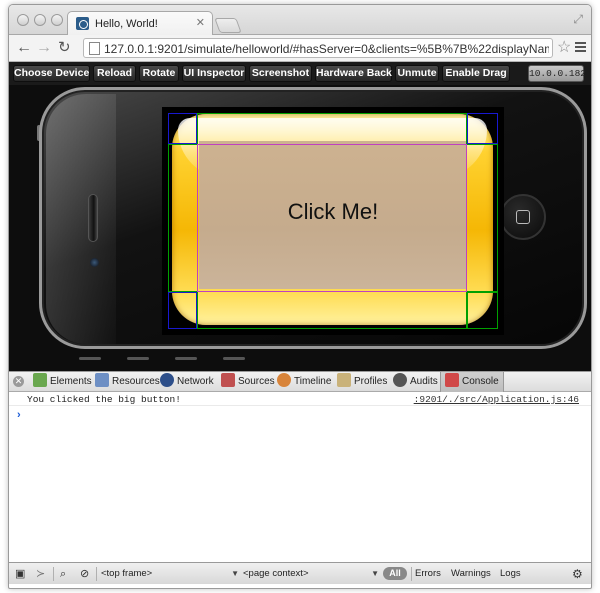 The width and height of the screenshot is (600, 593). I want to click on hardware-back-button: Hardware Back, so click(353, 73).